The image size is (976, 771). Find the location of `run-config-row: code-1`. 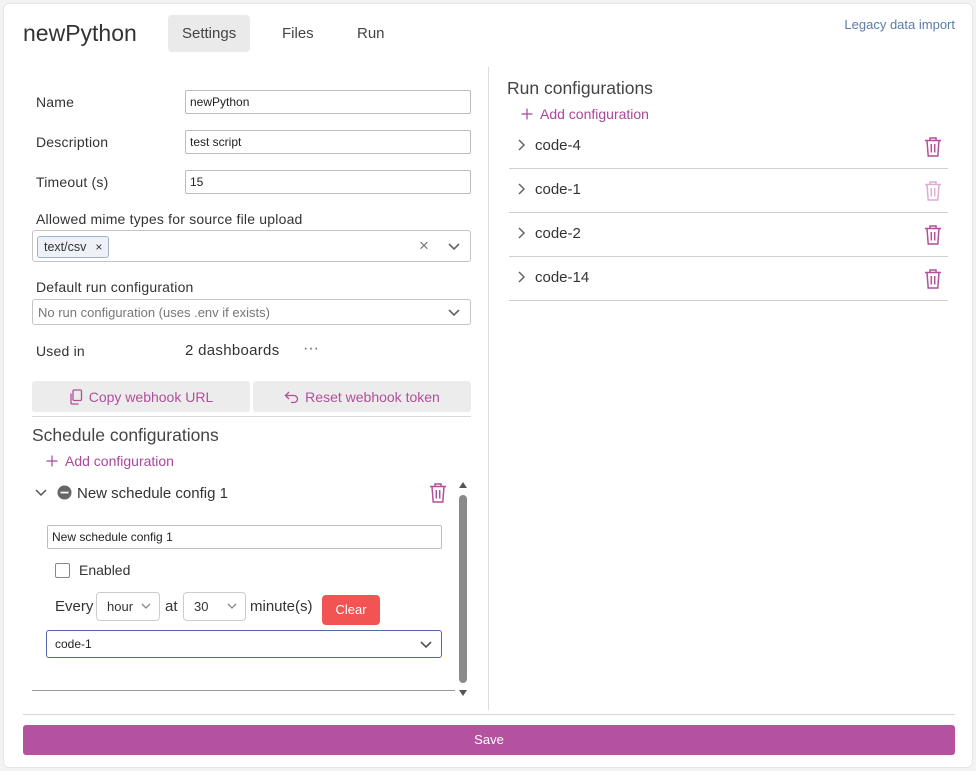

run-config-row: code-1 is located at coordinates (728, 191).